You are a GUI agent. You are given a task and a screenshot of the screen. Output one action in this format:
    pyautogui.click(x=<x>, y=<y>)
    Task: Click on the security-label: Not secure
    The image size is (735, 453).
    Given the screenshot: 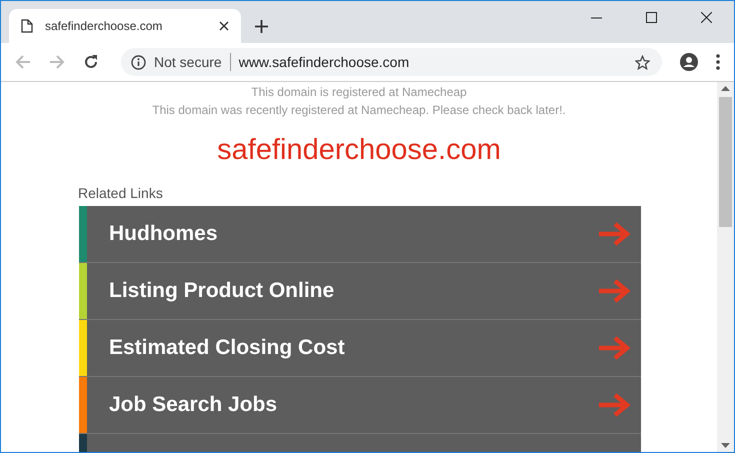 What is the action you would take?
    pyautogui.click(x=188, y=62)
    